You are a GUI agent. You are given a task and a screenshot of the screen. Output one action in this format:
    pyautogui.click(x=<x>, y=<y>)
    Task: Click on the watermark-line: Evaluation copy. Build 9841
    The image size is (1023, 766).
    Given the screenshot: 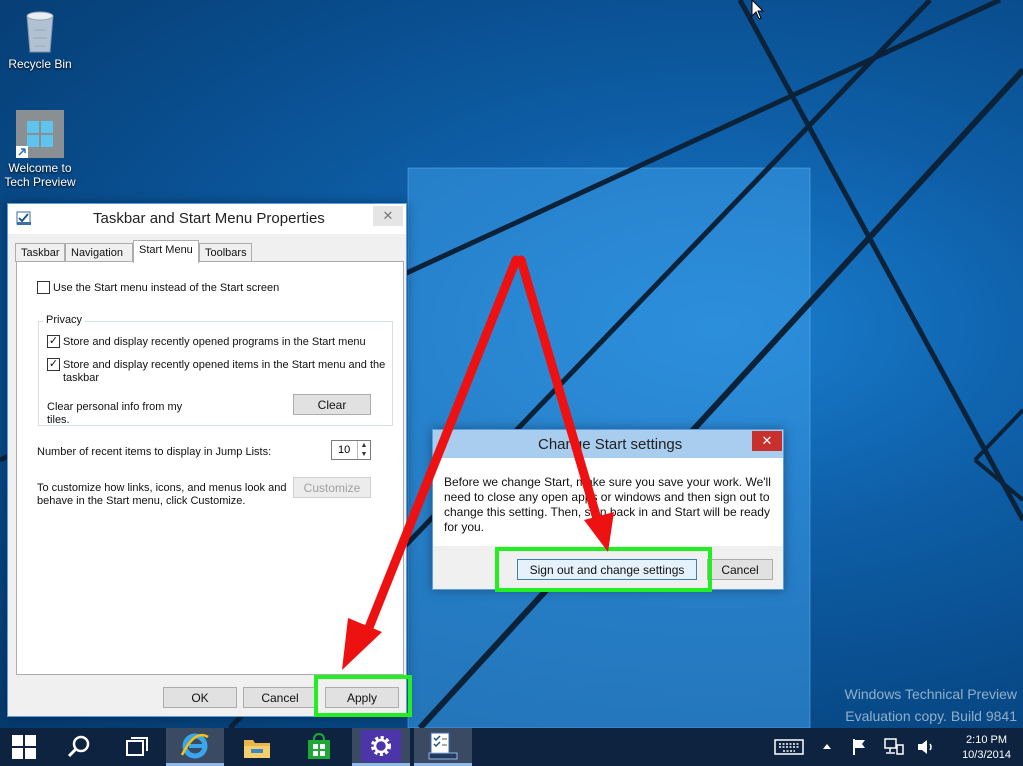 What is the action you would take?
    pyautogui.click(x=931, y=716)
    